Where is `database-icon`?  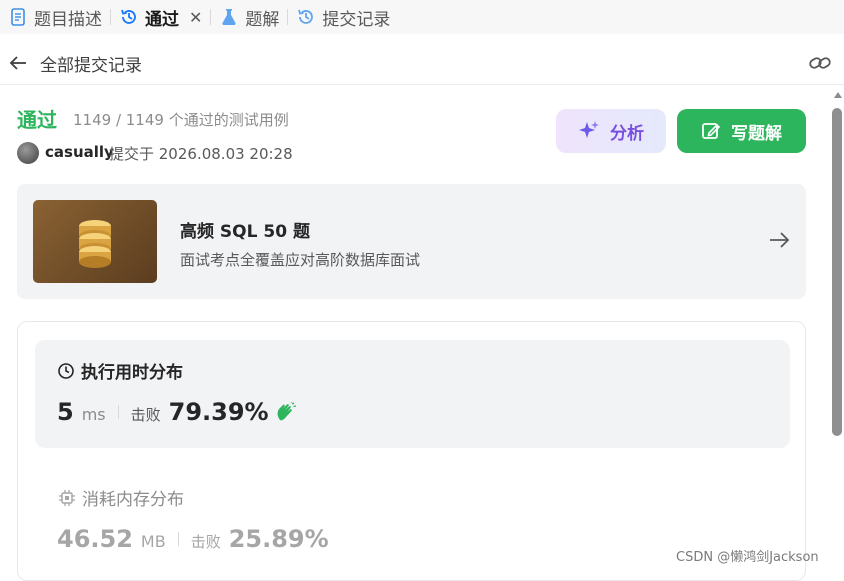 database-icon is located at coordinates (95, 241).